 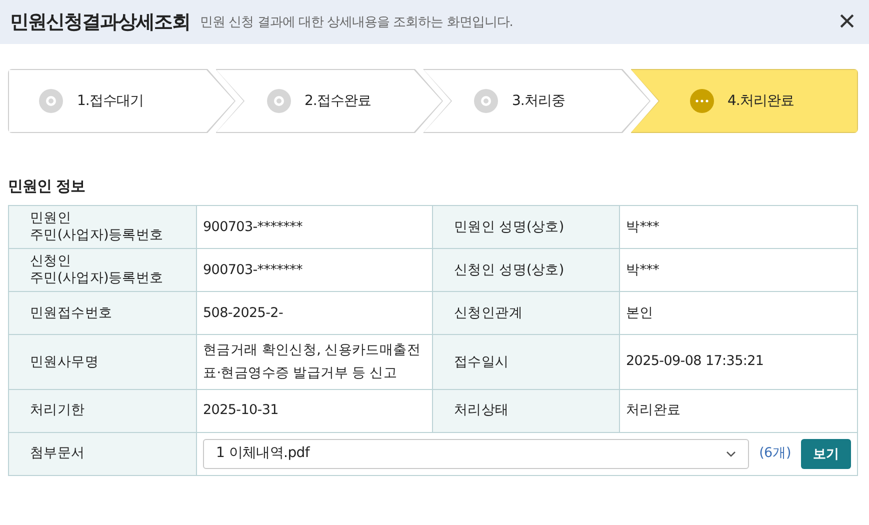 I want to click on label-cell: 처리상태, so click(x=526, y=411).